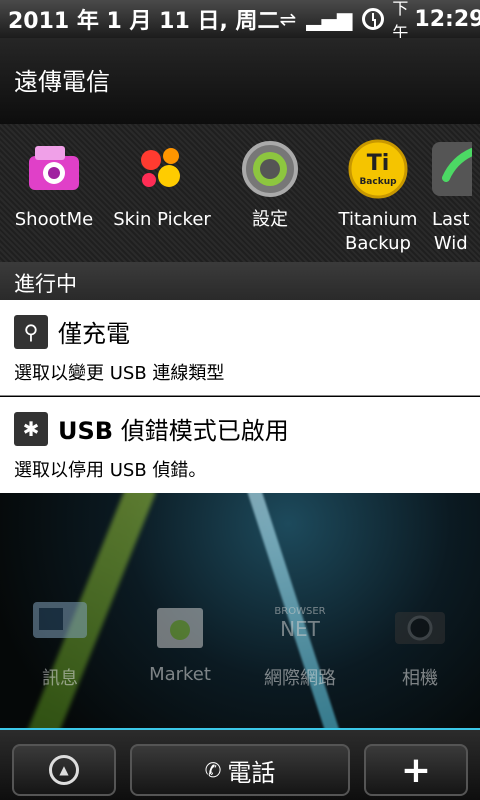 This screenshot has height=800, width=480. Describe the element at coordinates (86, 431) in the screenshot. I see `notification-title-bold: USB` at that location.